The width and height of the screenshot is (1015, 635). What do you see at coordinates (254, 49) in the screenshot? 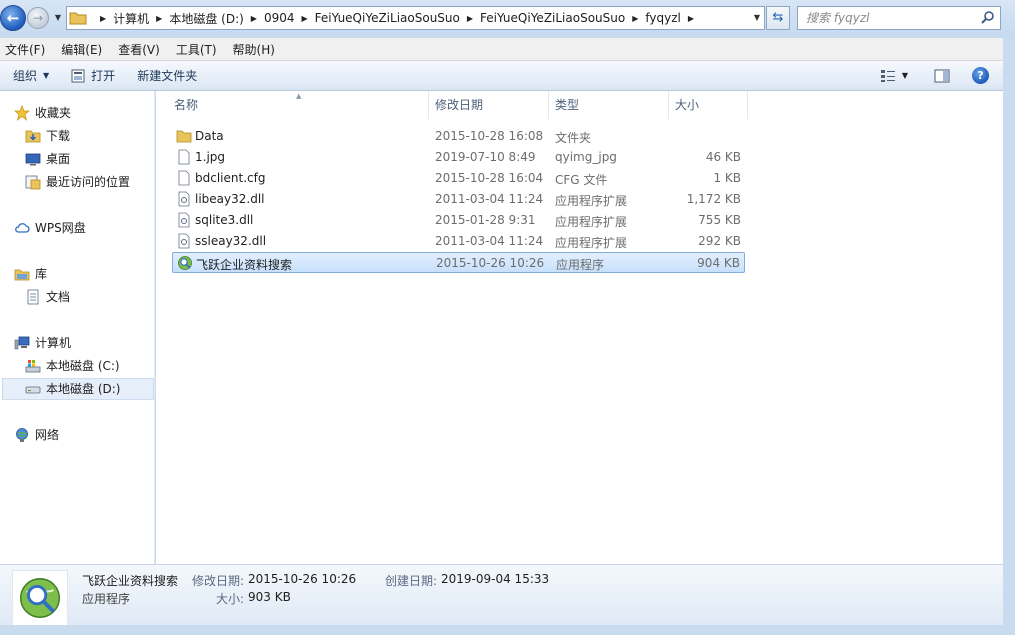
I see `menu-help: 帮助(H)` at bounding box center [254, 49].